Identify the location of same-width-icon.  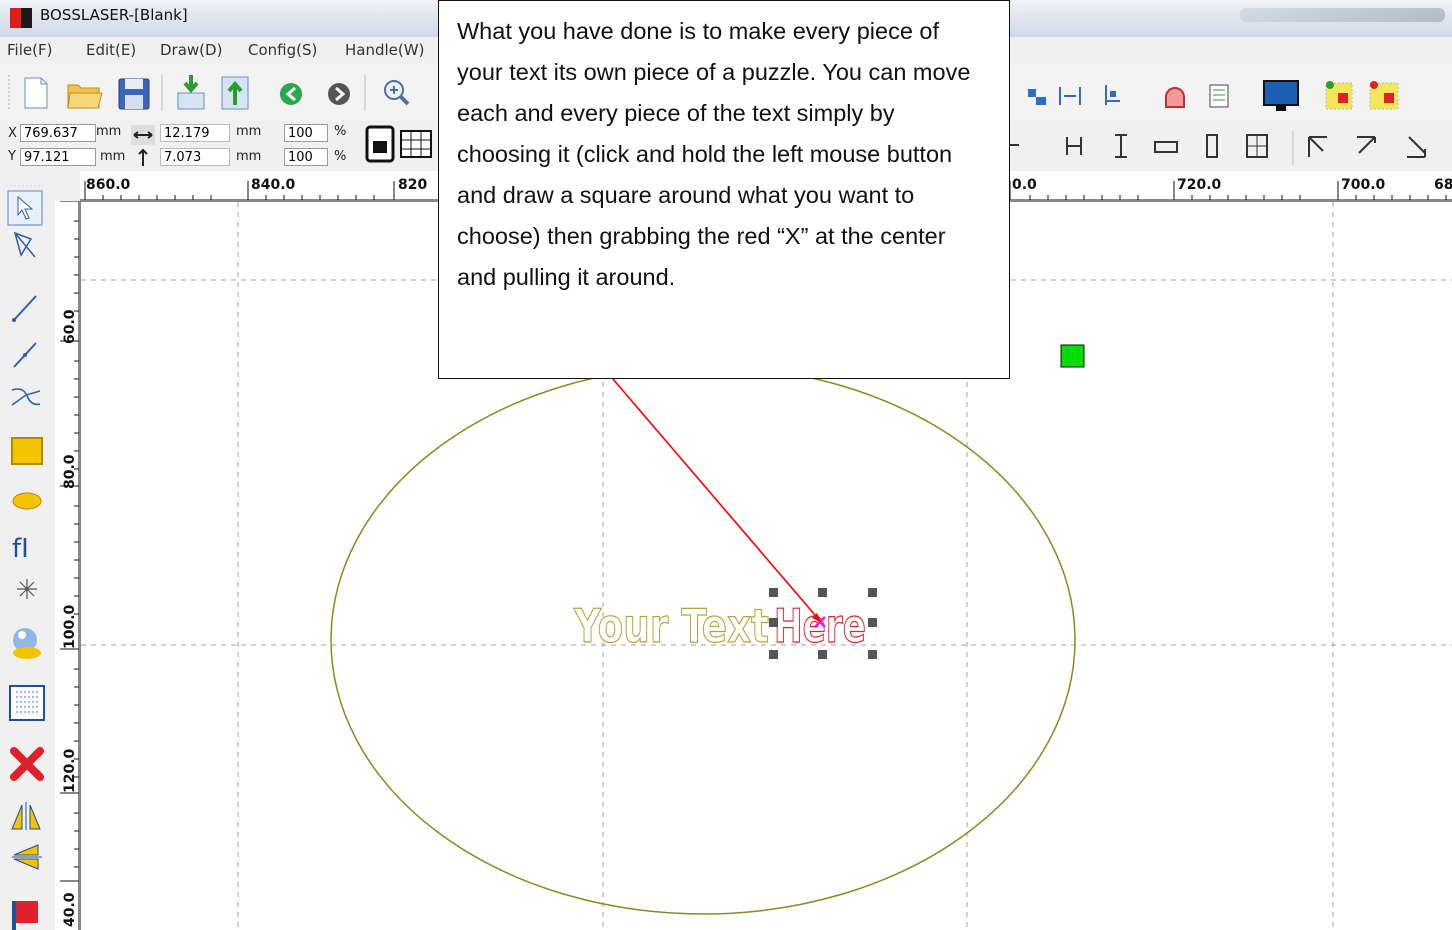
(1166, 147).